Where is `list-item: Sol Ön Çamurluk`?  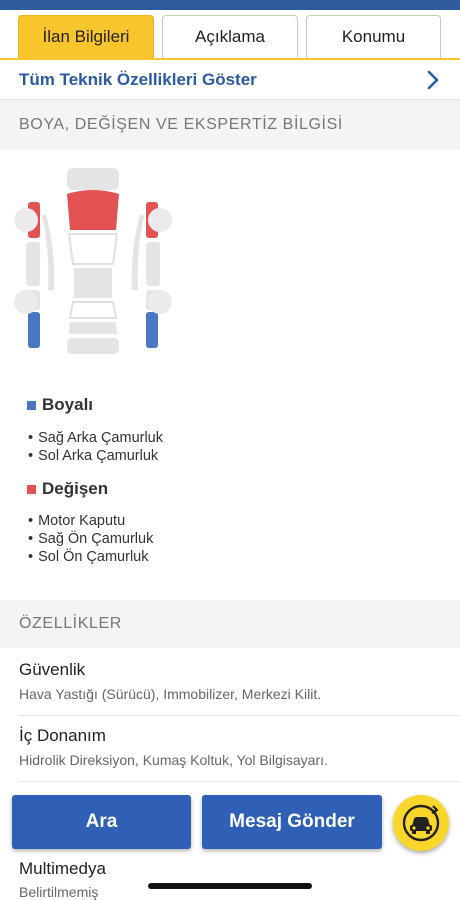
list-item: Sol Ön Çamurluk is located at coordinates (90, 557).